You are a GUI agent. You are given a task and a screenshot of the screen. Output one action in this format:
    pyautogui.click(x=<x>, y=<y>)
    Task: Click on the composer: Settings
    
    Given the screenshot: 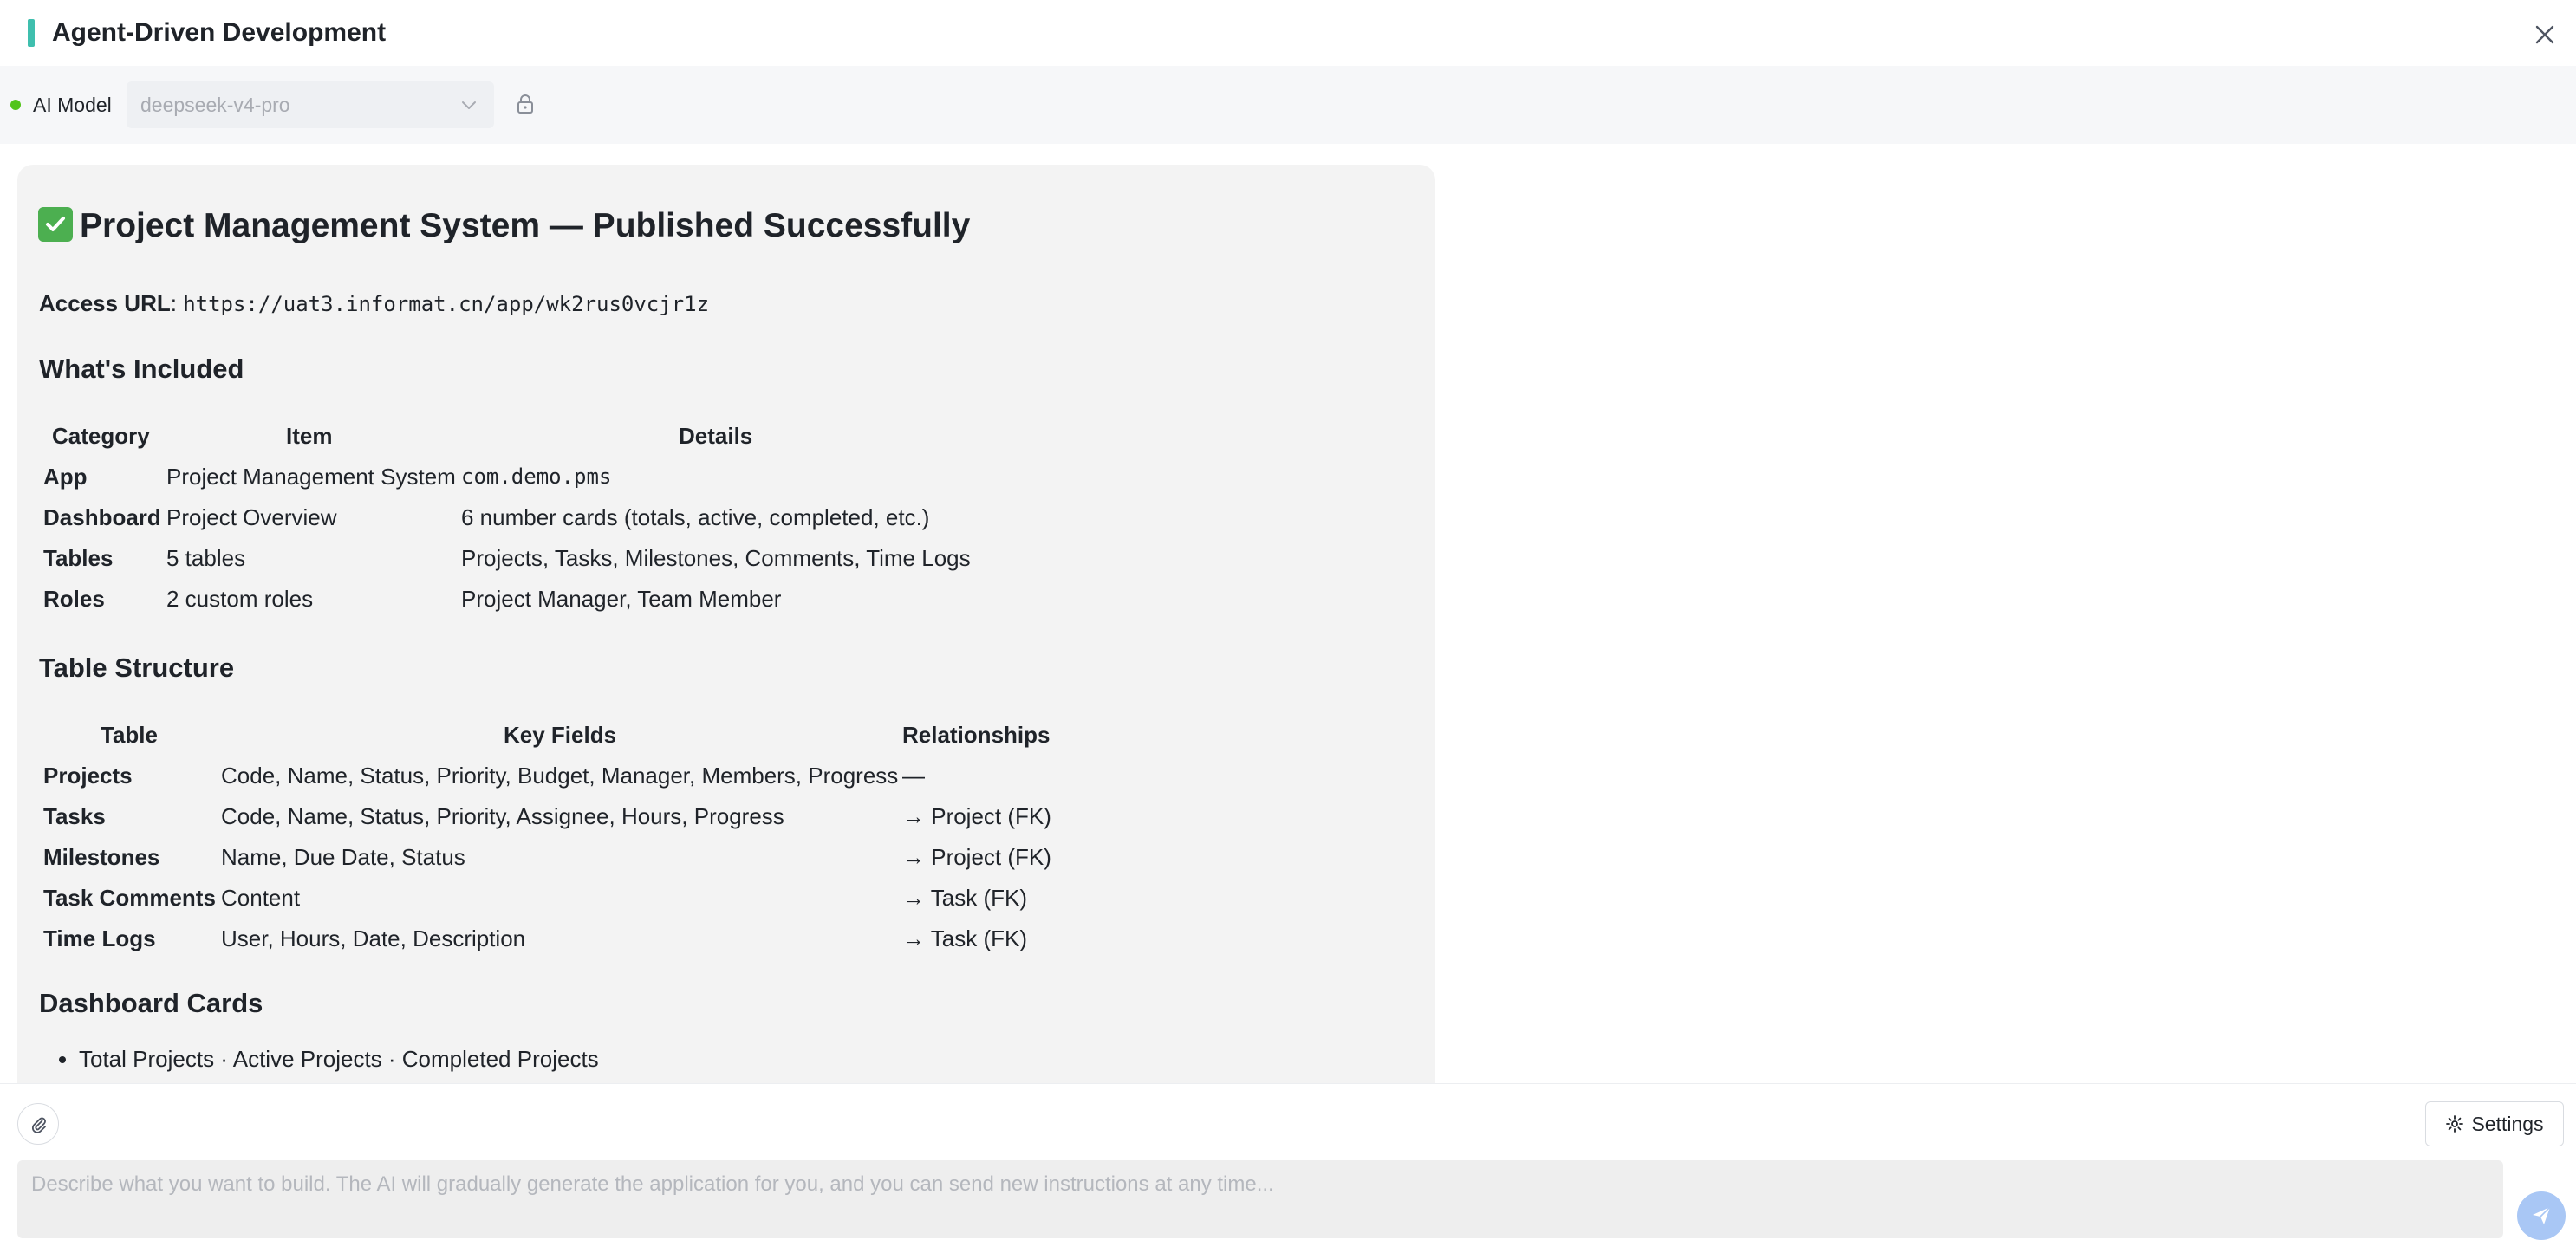 What is the action you would take?
    pyautogui.click(x=1288, y=1161)
    